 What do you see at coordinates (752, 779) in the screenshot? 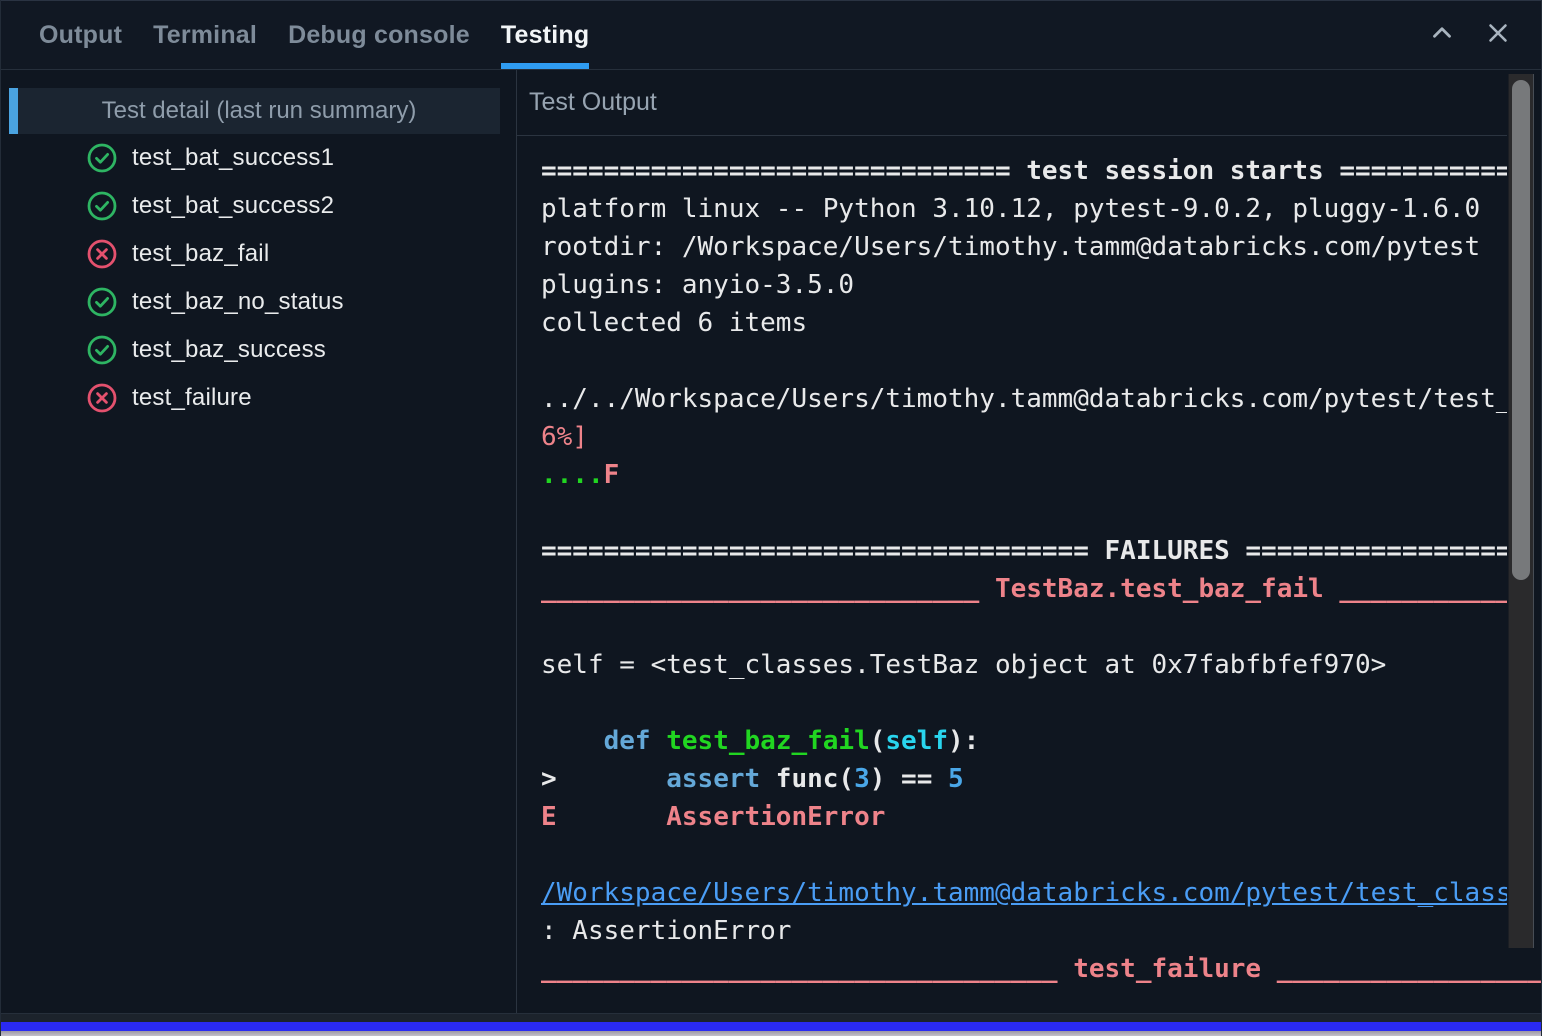
I see `terminal-line: > assert func(3) == 5` at bounding box center [752, 779].